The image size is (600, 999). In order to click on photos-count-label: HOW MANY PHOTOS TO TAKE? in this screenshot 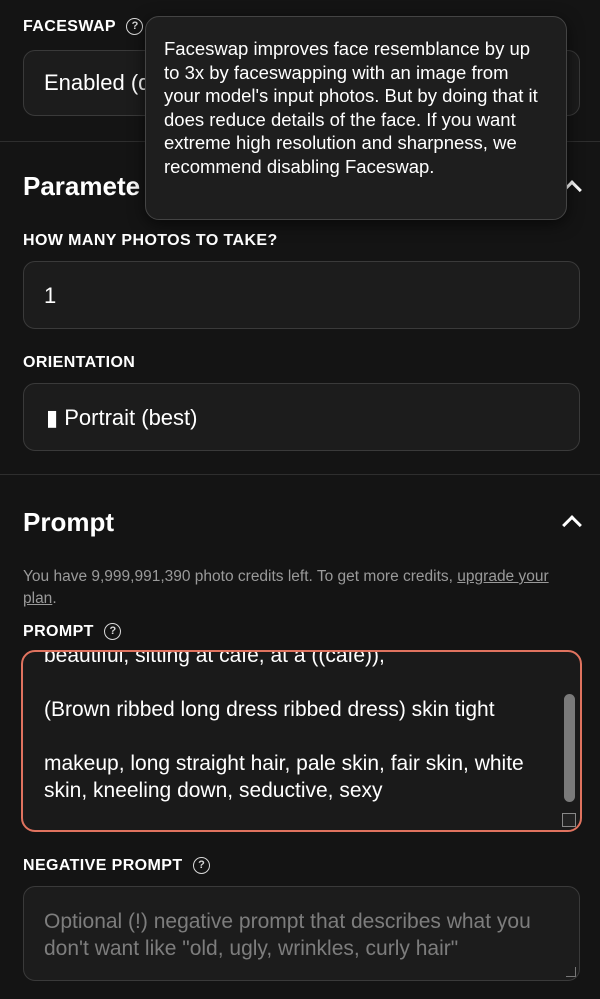, I will do `click(150, 240)`.